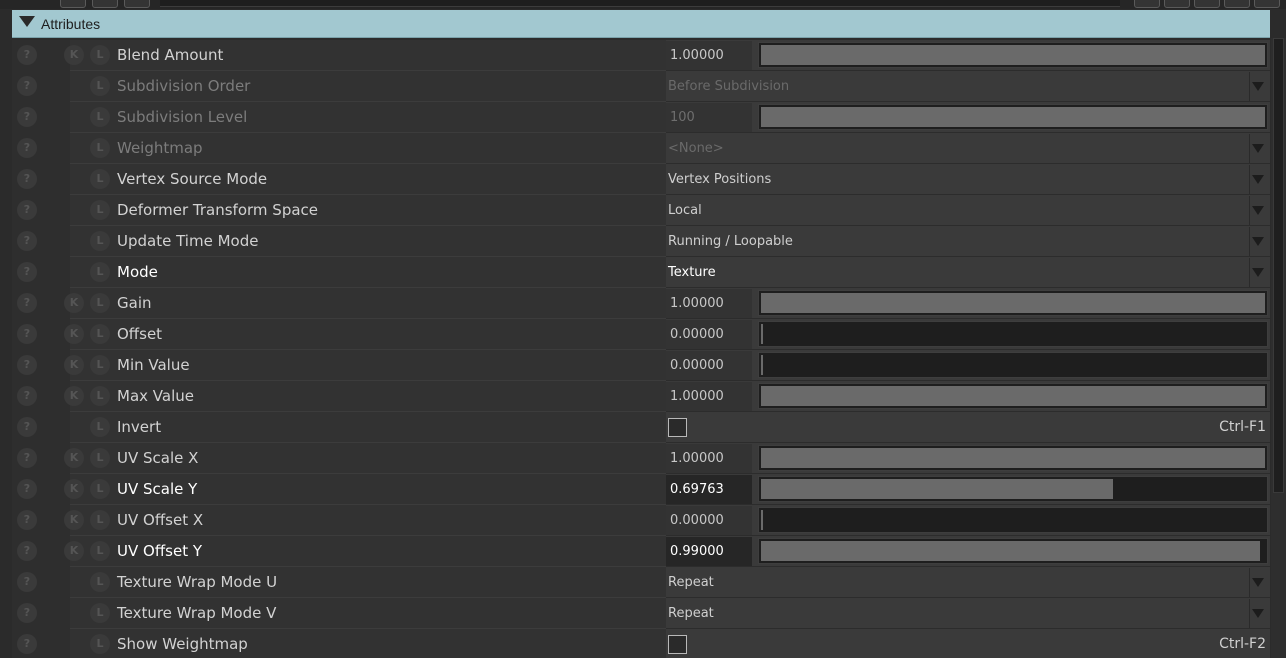  What do you see at coordinates (27, 21) in the screenshot?
I see `collapse-triangle-icon` at bounding box center [27, 21].